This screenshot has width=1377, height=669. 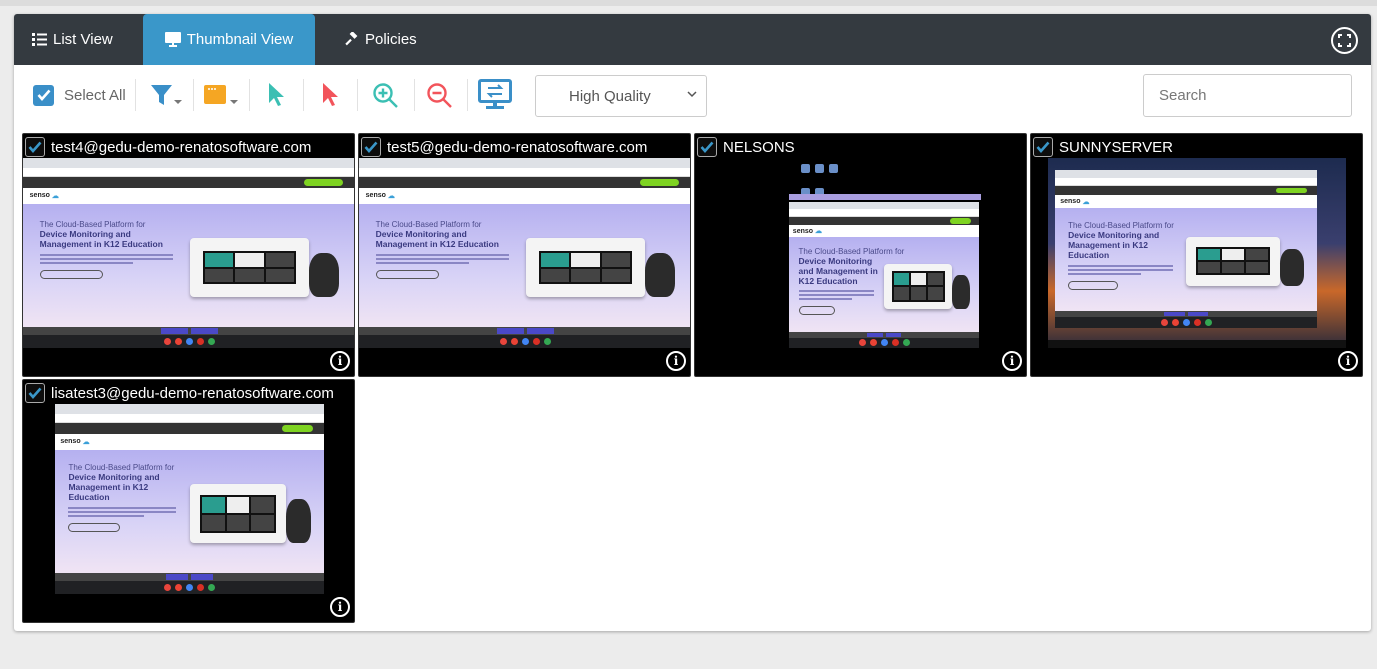 I want to click on quality-select: High Quality, so click(x=621, y=96).